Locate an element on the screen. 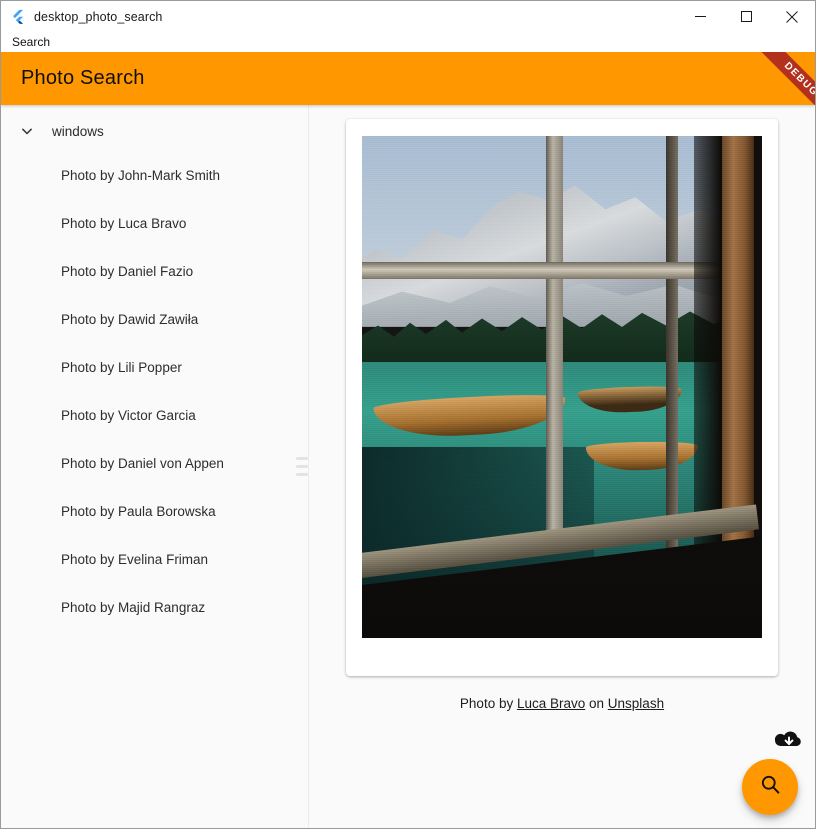 The width and height of the screenshot is (816, 829). attribution-middle: on is located at coordinates (596, 703).